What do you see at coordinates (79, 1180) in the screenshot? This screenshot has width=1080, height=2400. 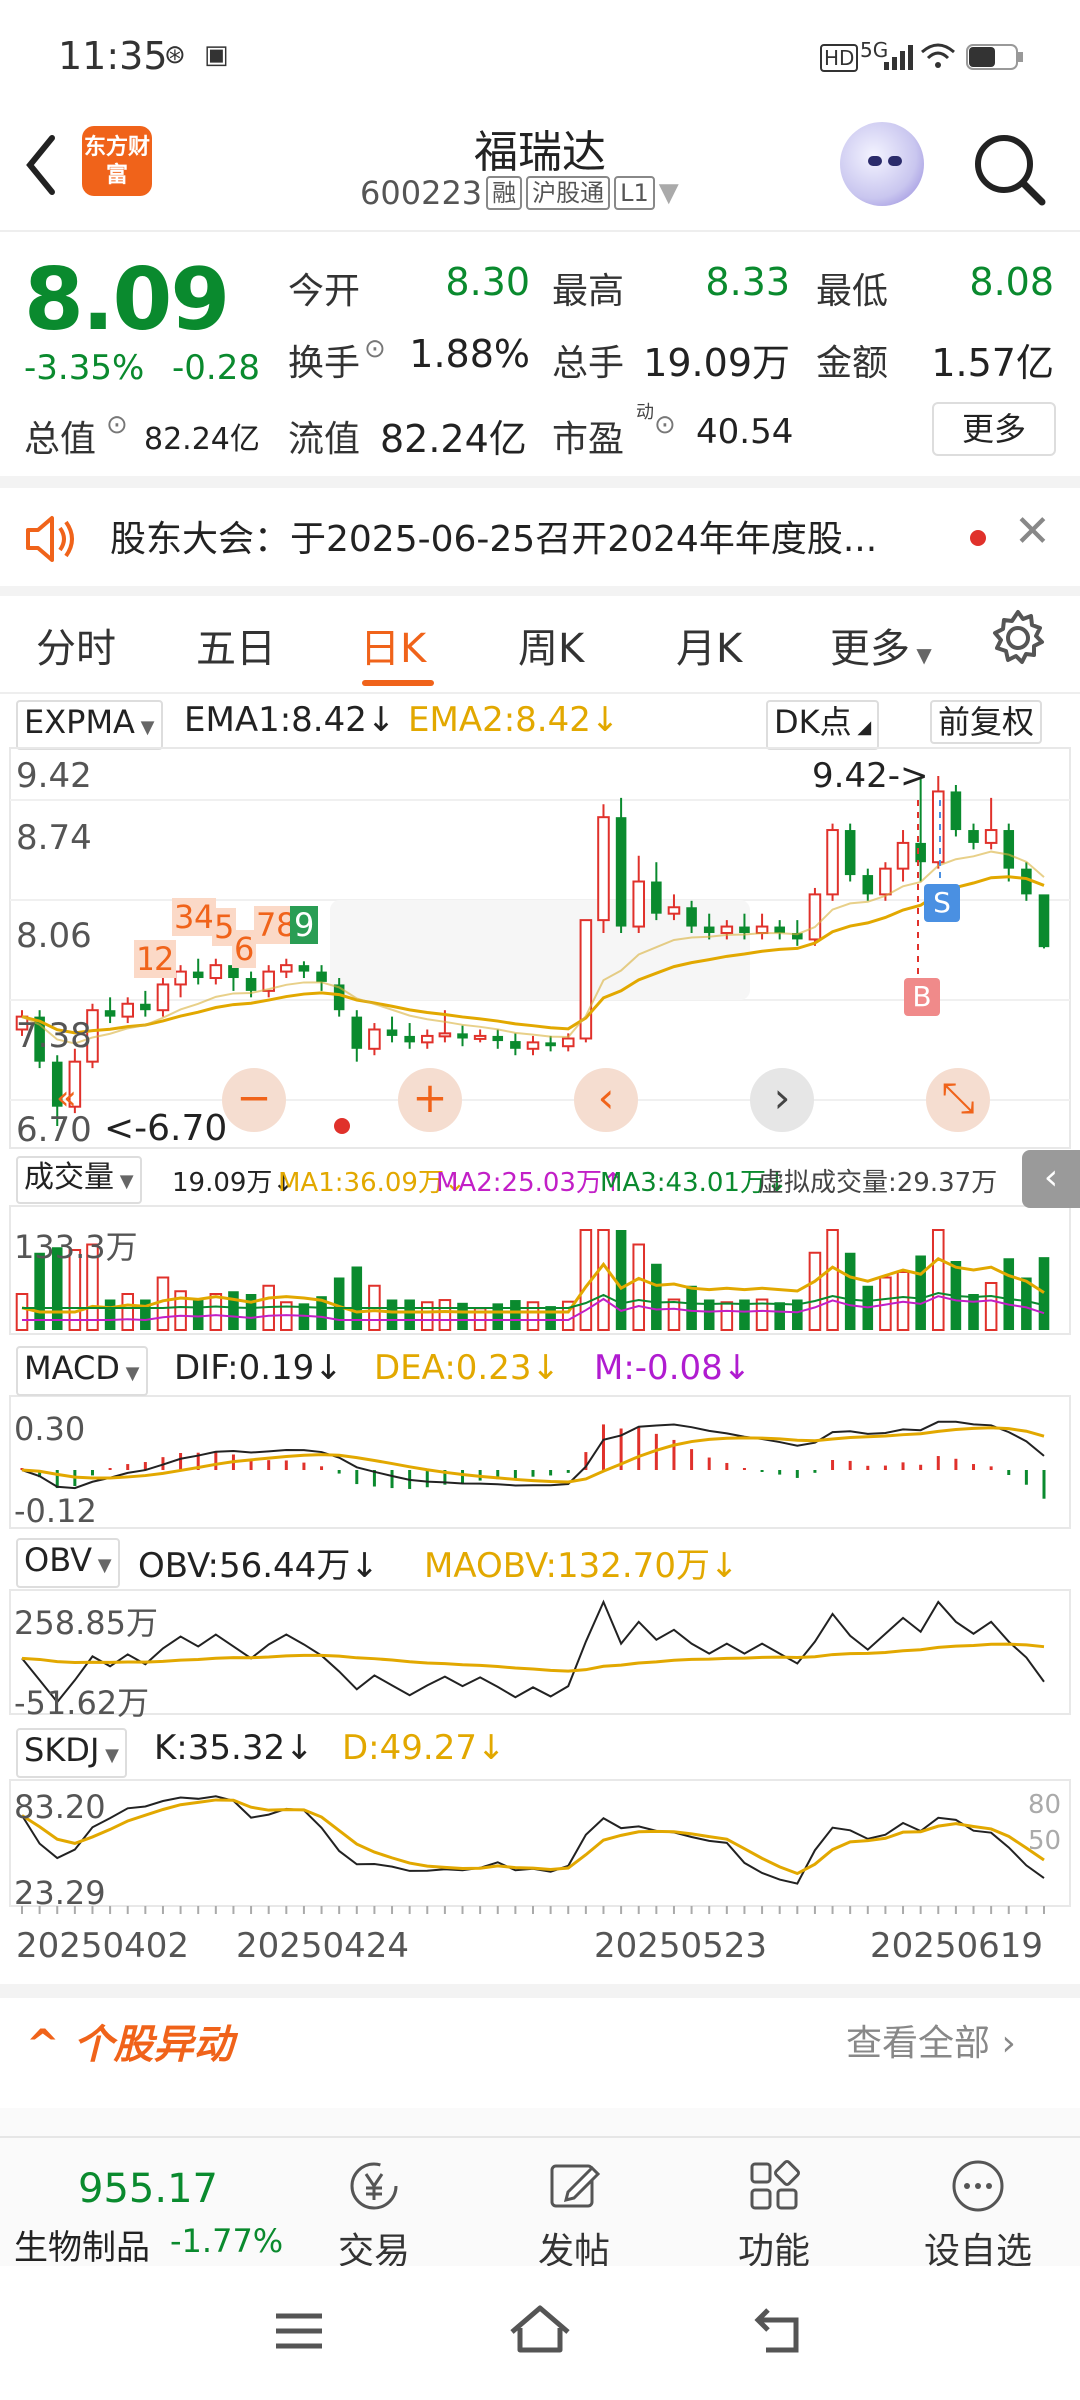 I see `volume-indicator-select: 成交量 ▼` at bounding box center [79, 1180].